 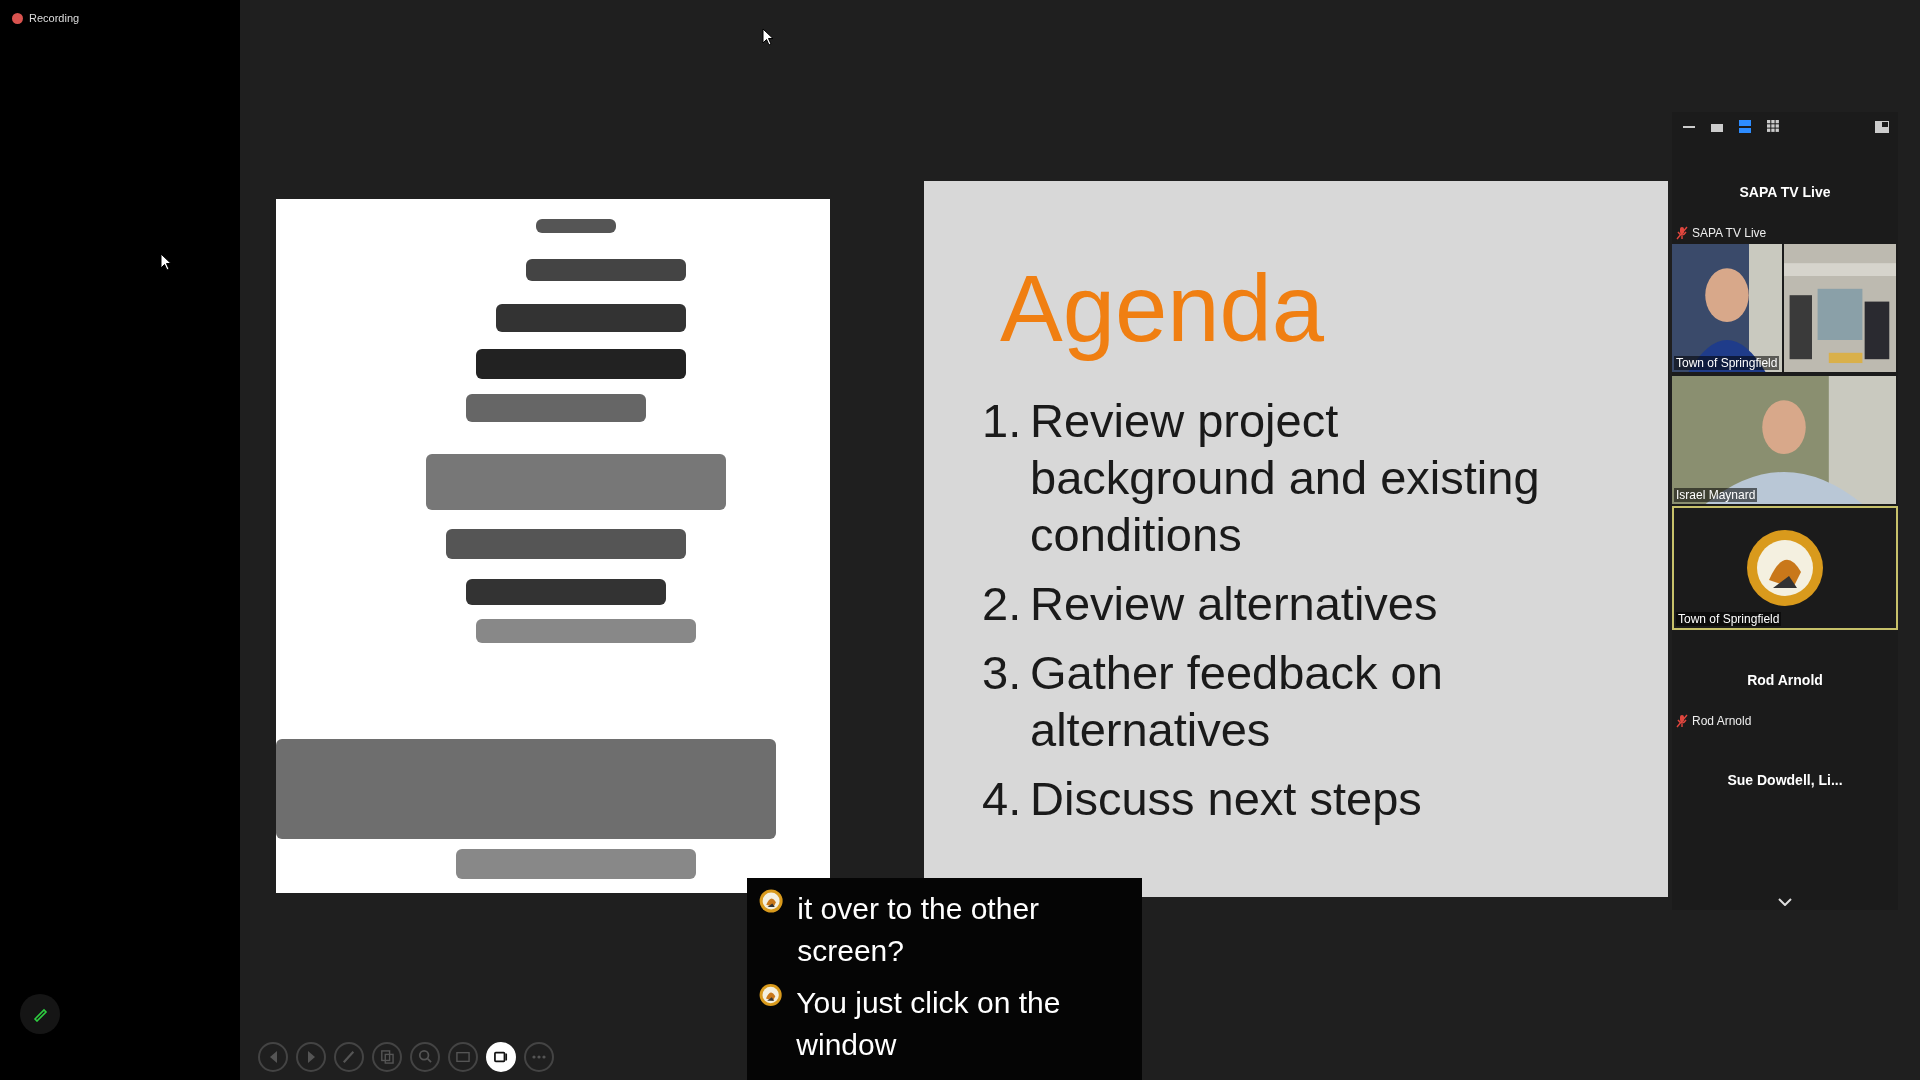 What do you see at coordinates (1237, 701) in the screenshot?
I see `agenda-item: Gather feedback on alternatives` at bounding box center [1237, 701].